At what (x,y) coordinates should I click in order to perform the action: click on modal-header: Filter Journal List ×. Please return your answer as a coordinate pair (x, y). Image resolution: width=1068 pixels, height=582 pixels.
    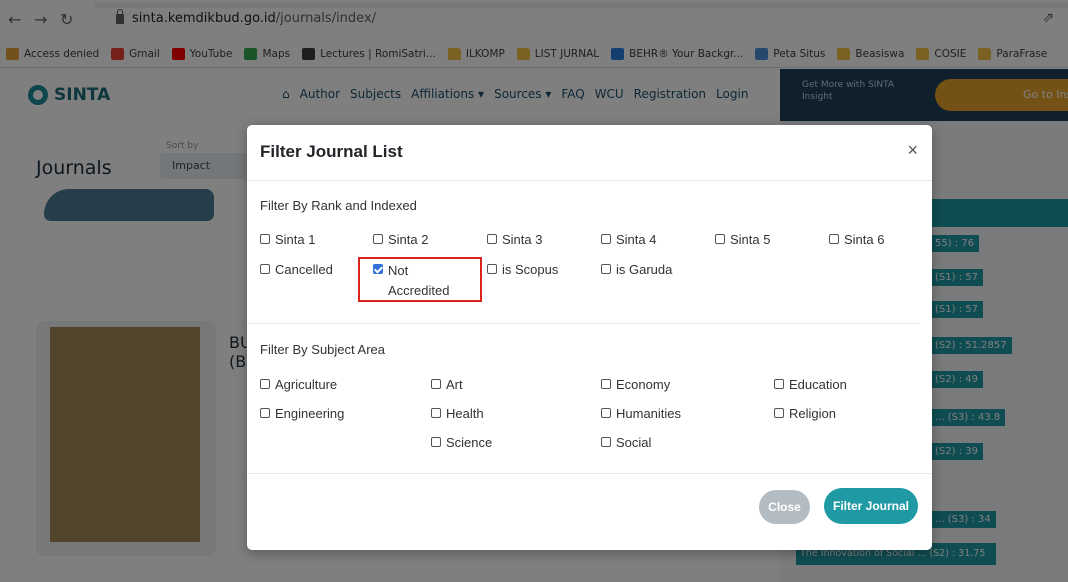
    Looking at the image, I should click on (589, 153).